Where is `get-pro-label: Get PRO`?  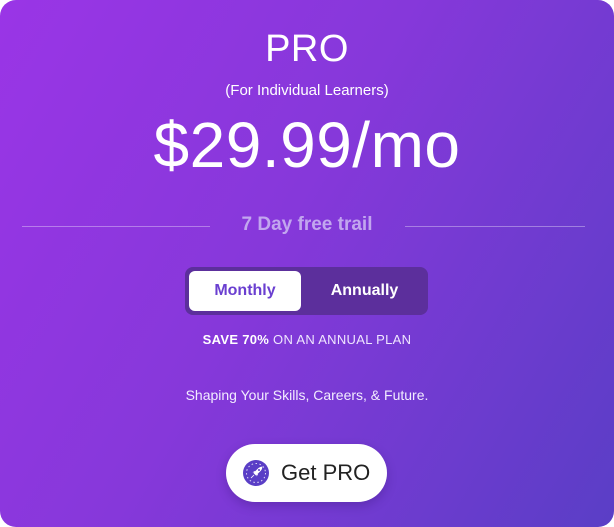
get-pro-label: Get PRO is located at coordinates (326, 472).